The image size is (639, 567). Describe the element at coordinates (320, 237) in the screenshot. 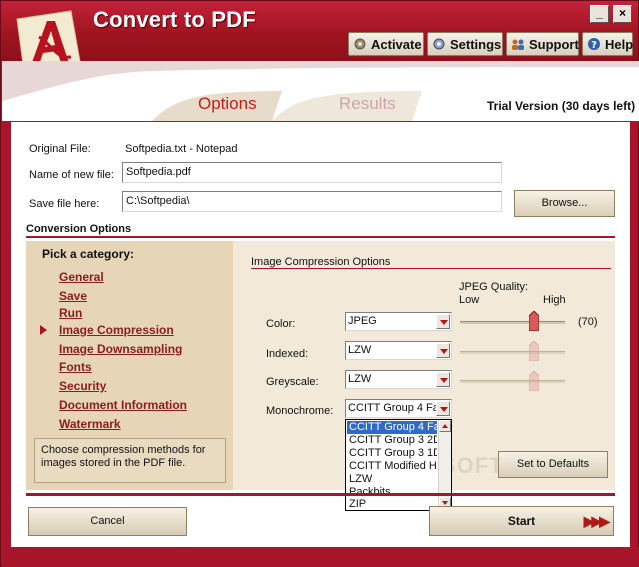

I see `section-divider` at that location.